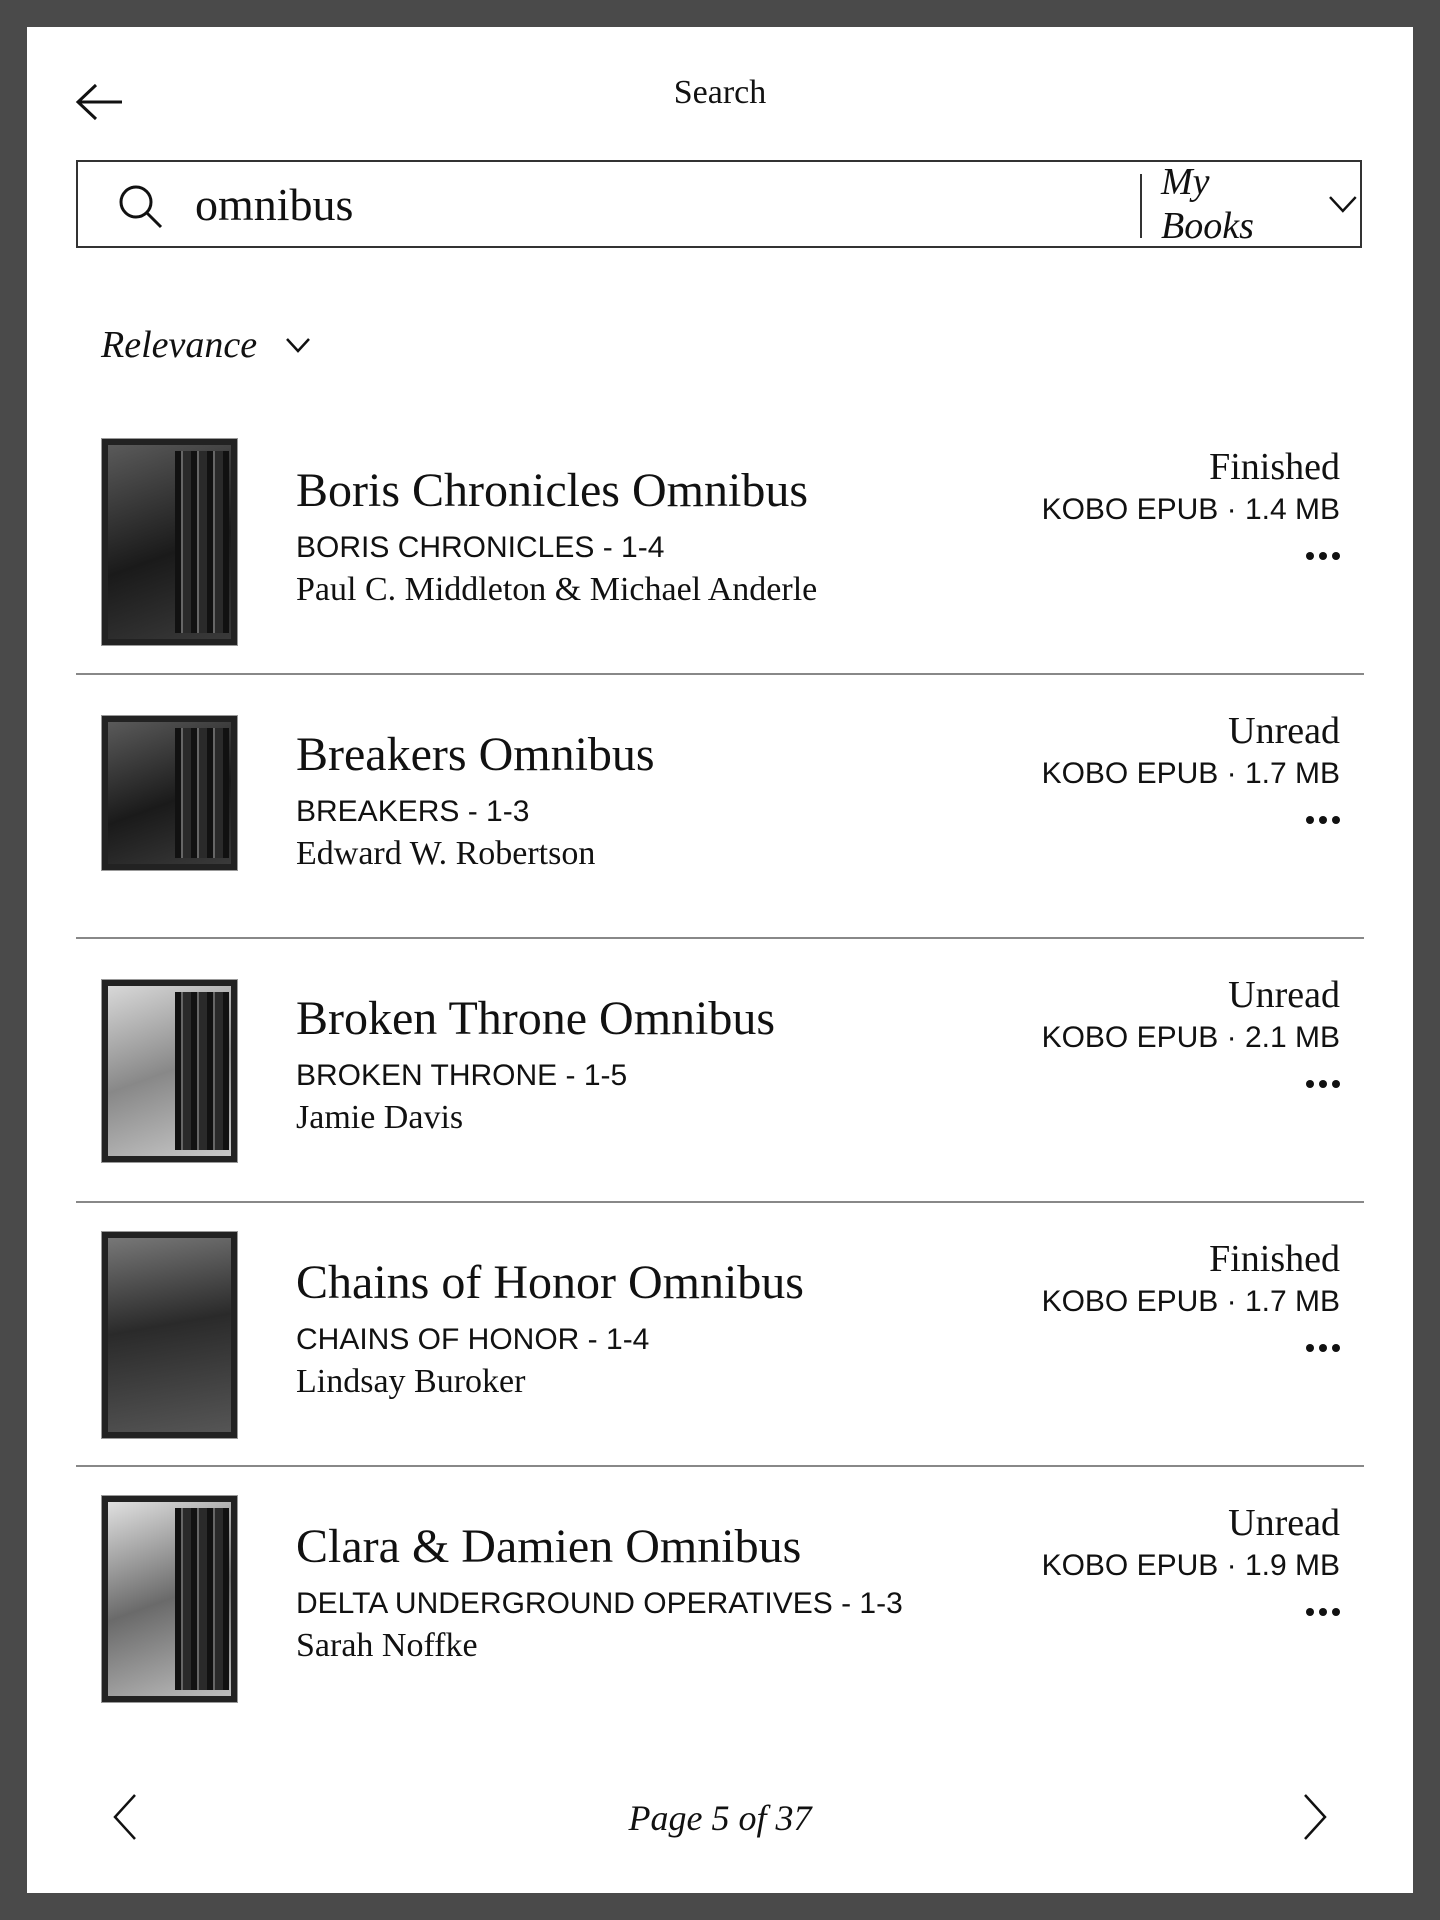 This screenshot has height=1920, width=1440. What do you see at coordinates (552, 490) in the screenshot?
I see `book-title: Boris Chronicles Omnibus` at bounding box center [552, 490].